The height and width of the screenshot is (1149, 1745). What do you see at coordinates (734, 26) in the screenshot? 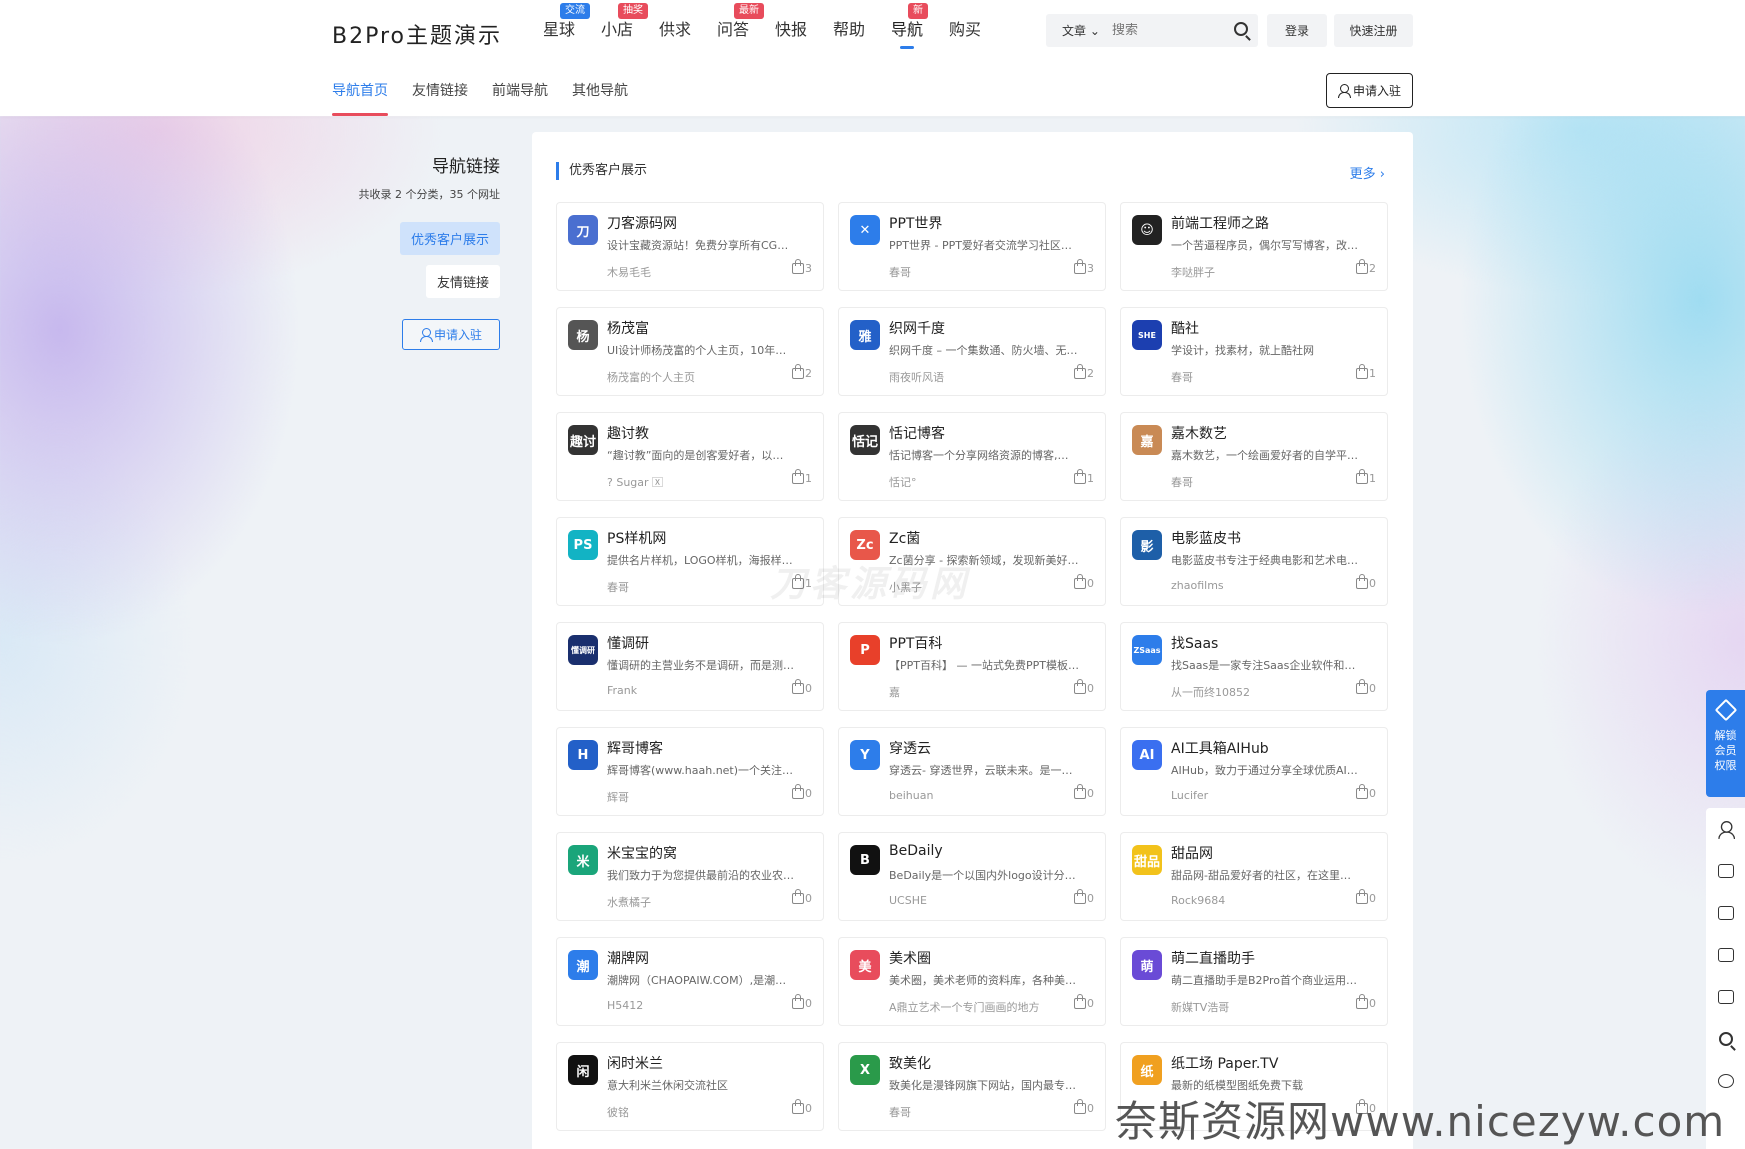
I see `nav-item-3: 问答 最新` at bounding box center [734, 26].